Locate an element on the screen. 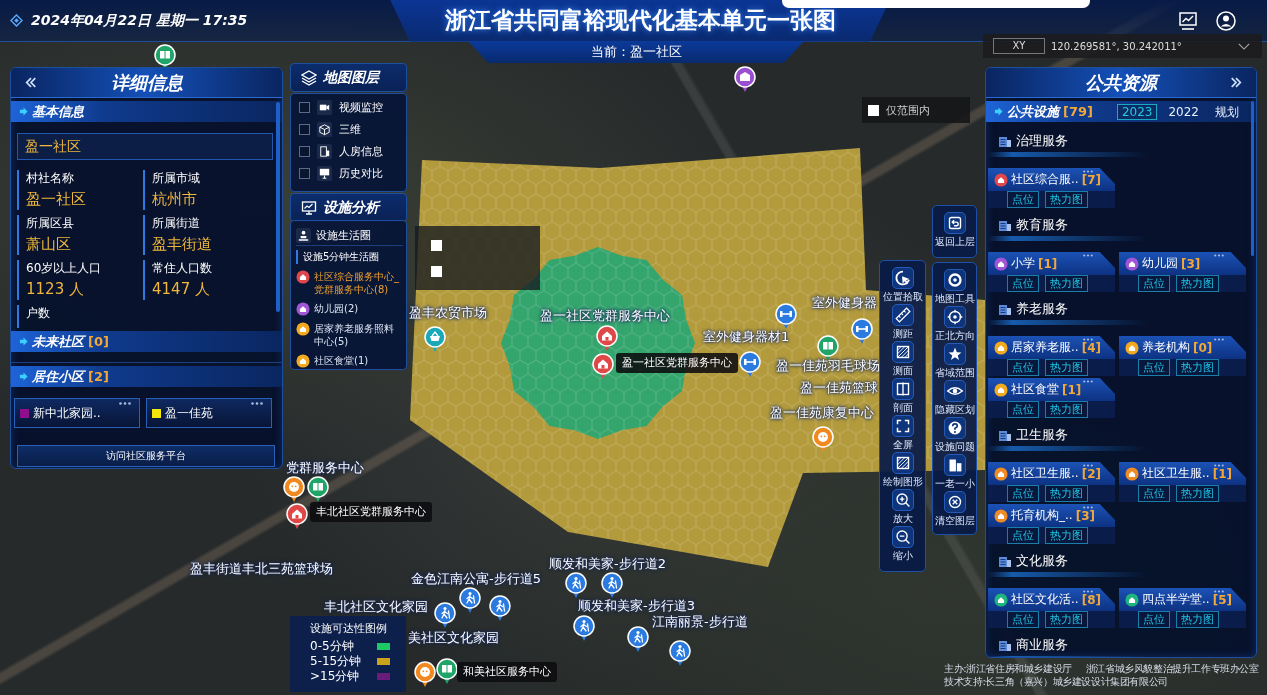  tool-button: 剖面 is located at coordinates (902, 396).